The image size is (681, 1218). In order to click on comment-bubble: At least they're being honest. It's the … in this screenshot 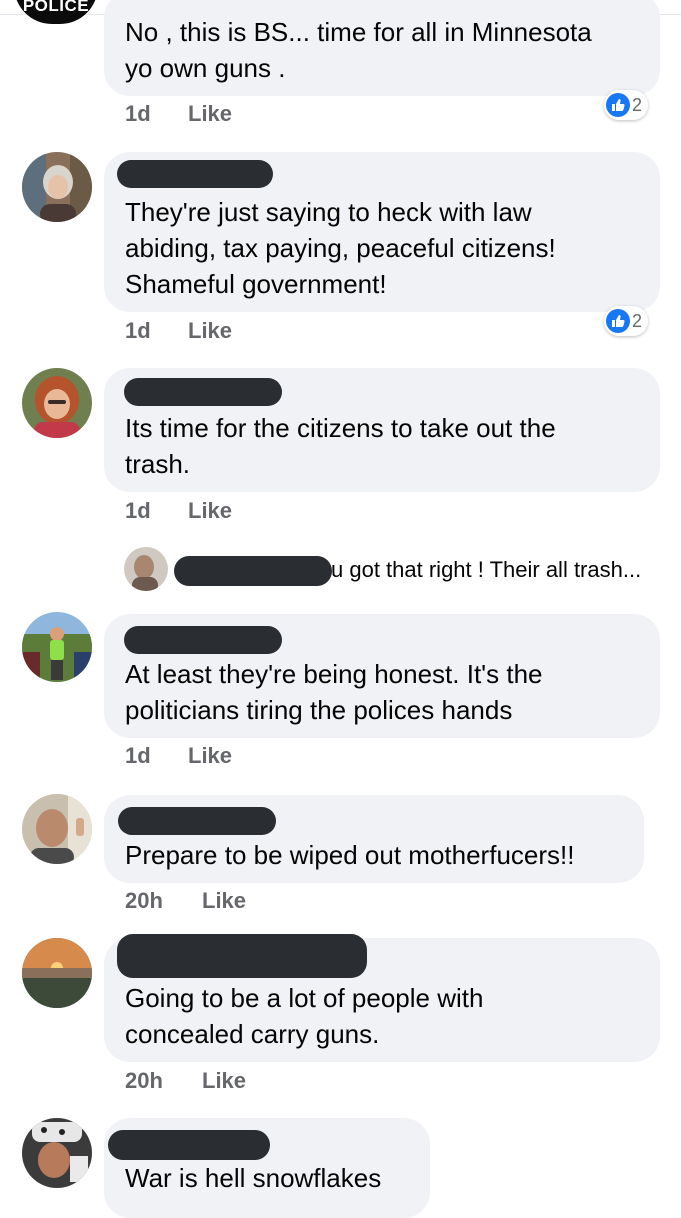, I will do `click(382, 676)`.